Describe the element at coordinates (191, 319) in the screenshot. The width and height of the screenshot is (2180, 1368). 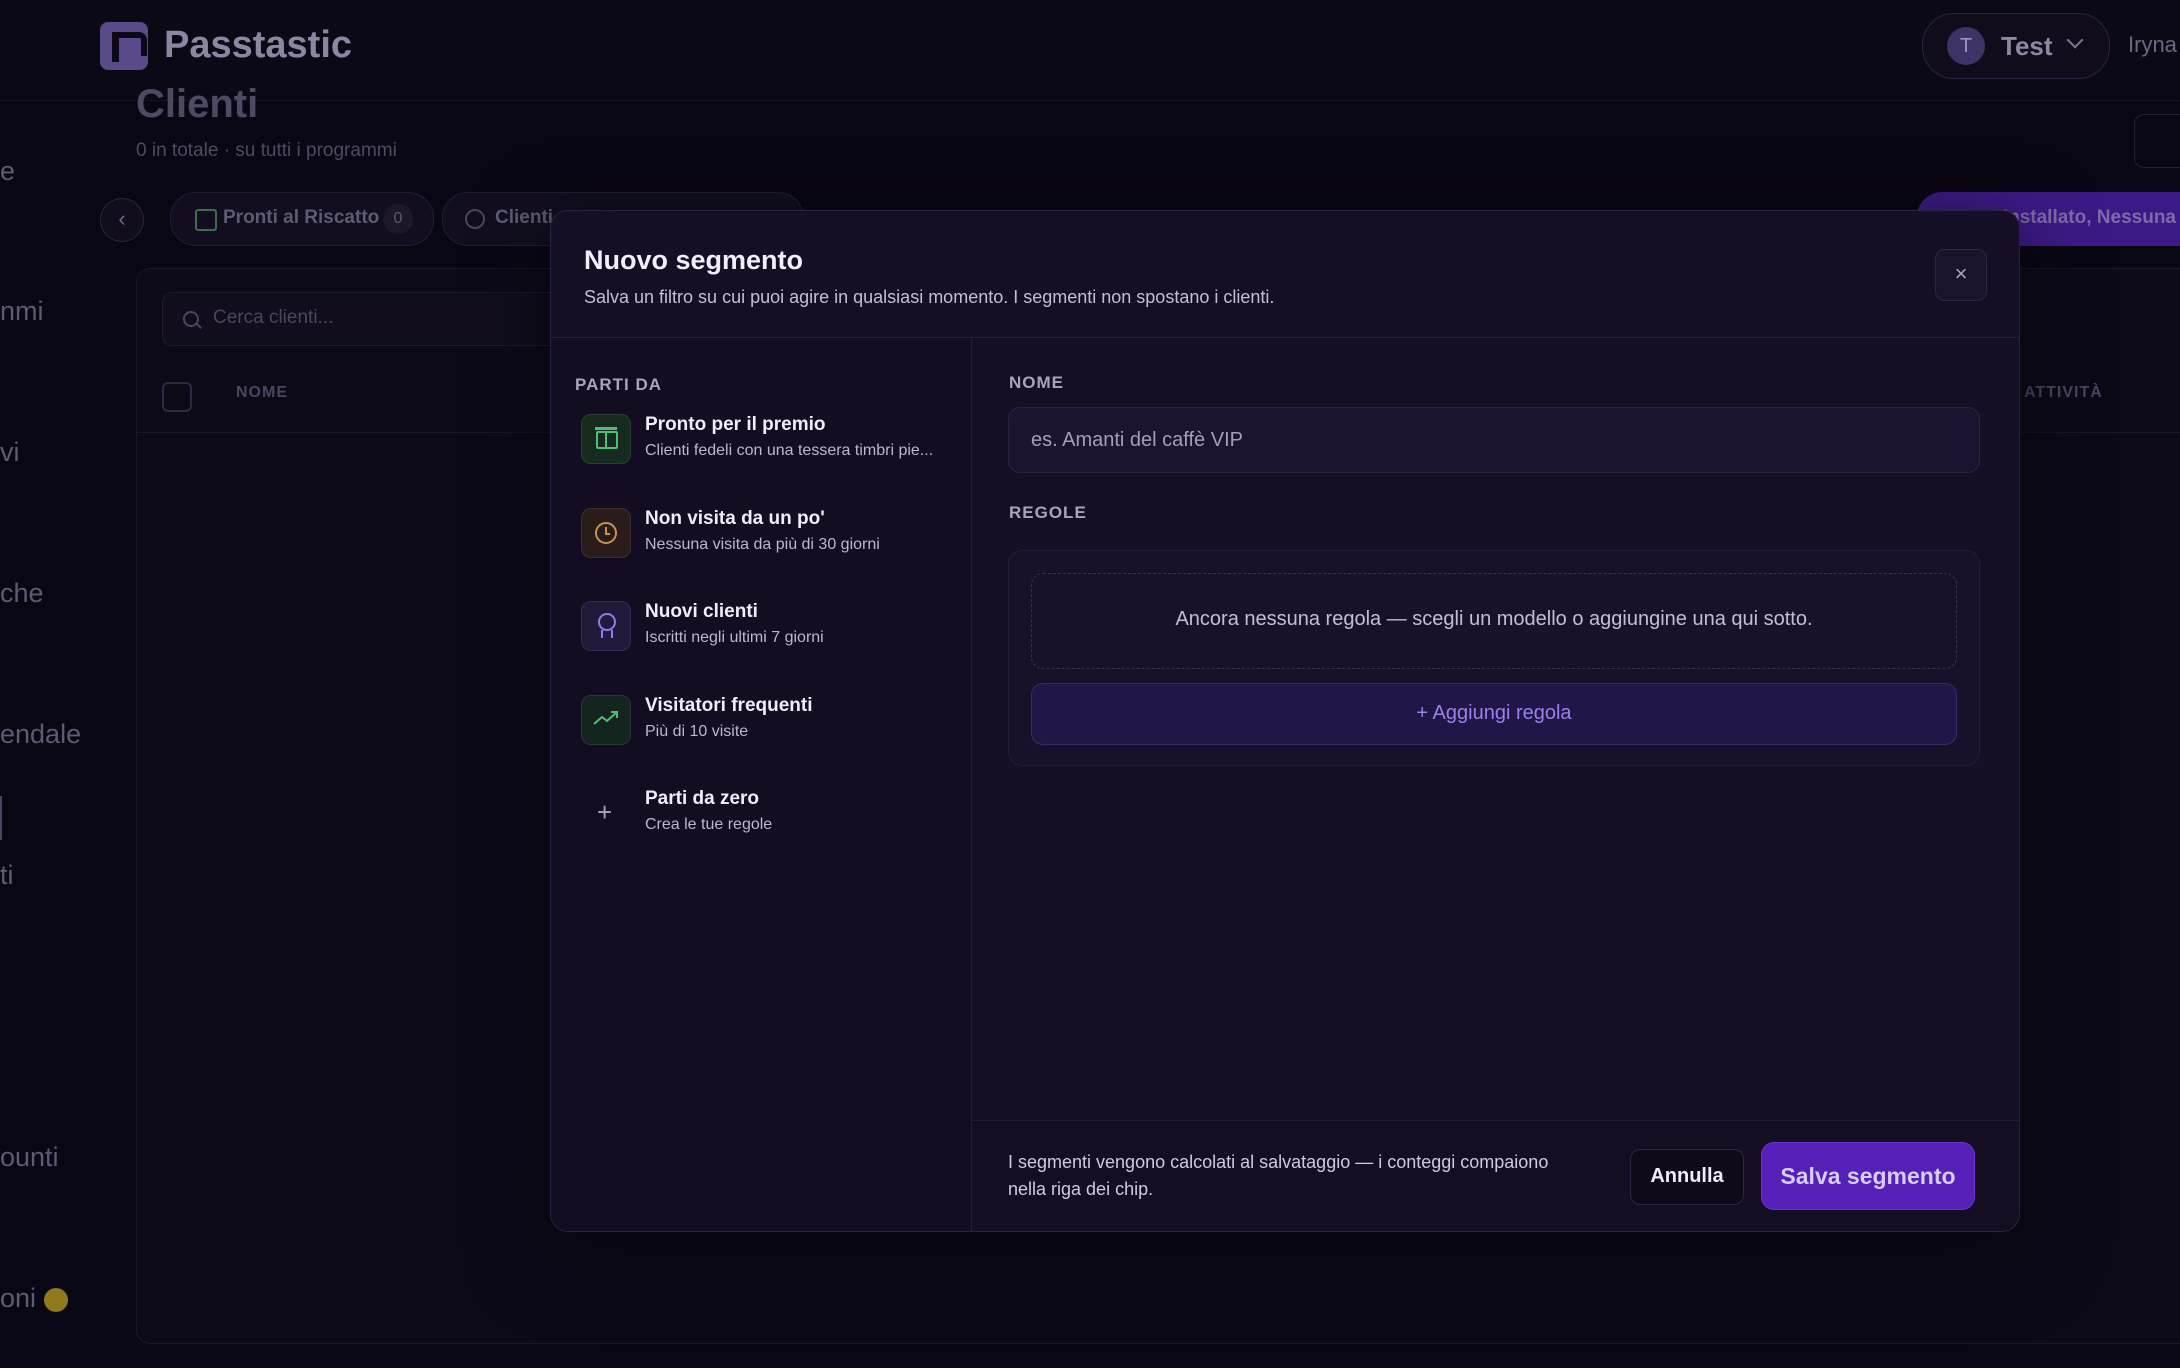
I see `search-icon` at that location.